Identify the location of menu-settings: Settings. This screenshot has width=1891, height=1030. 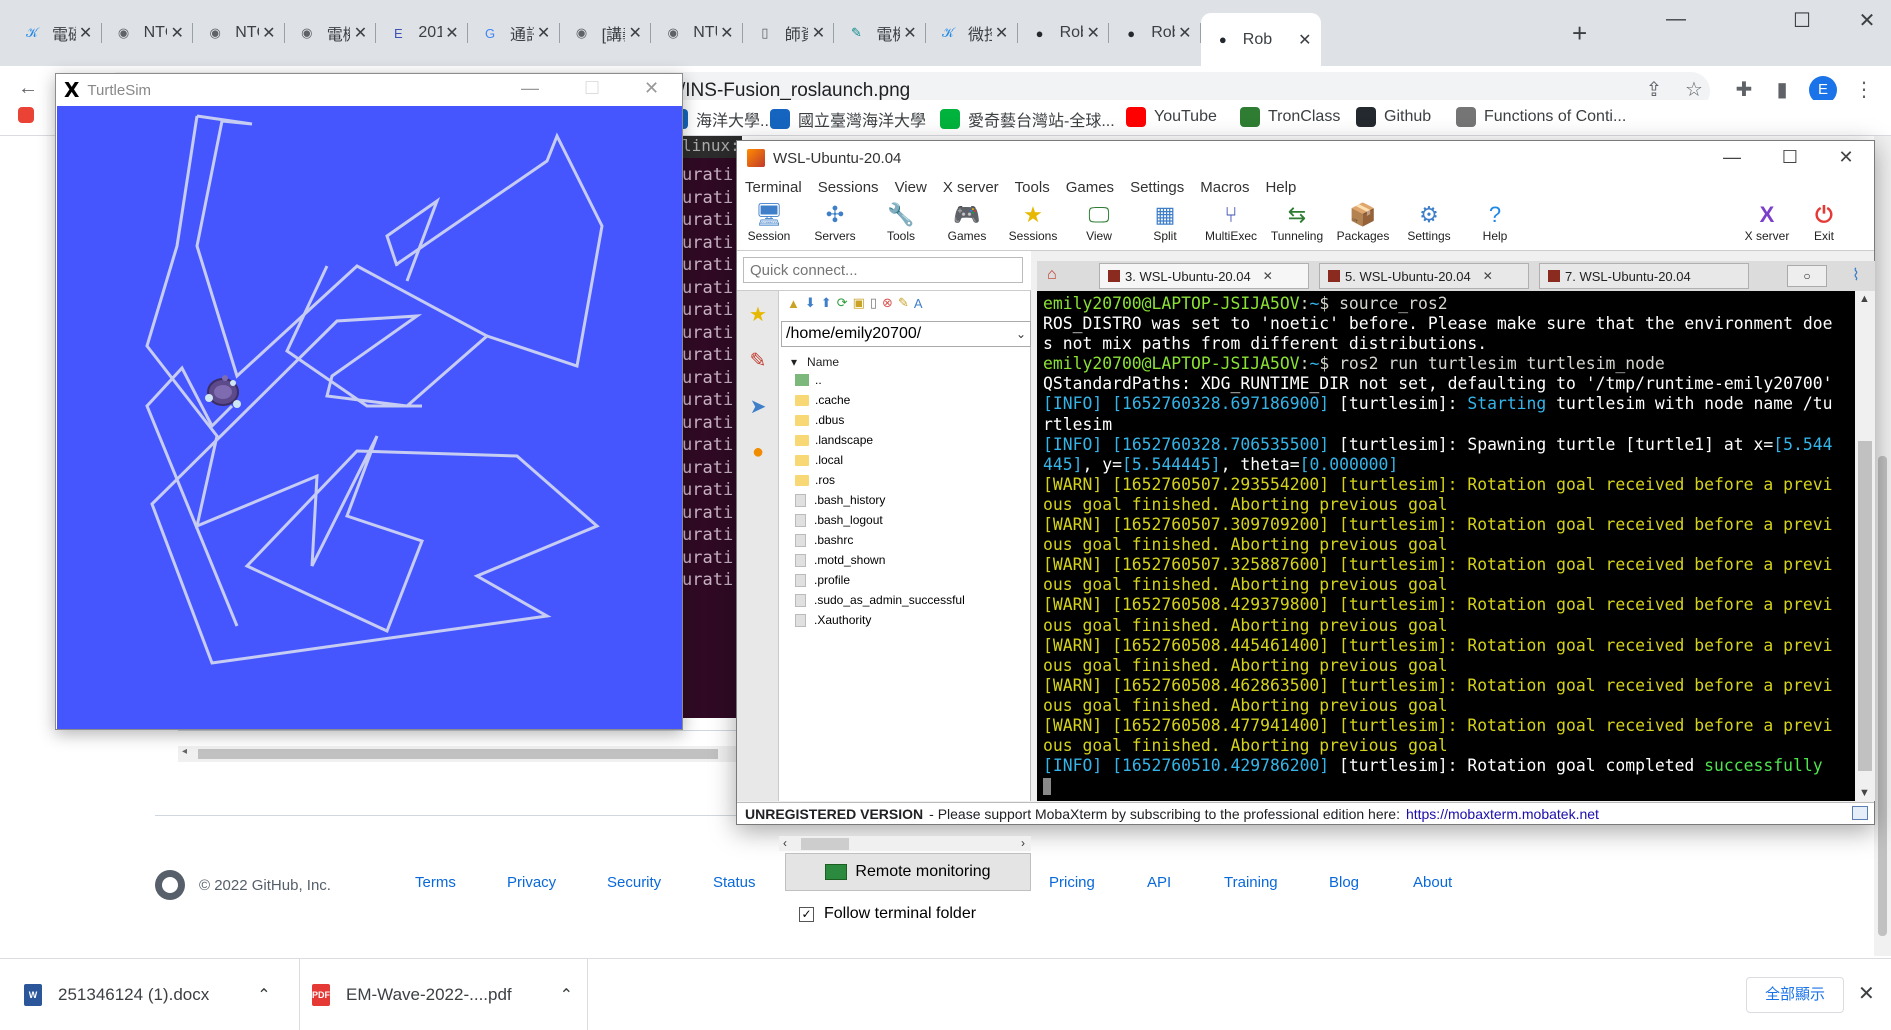
(1157, 187).